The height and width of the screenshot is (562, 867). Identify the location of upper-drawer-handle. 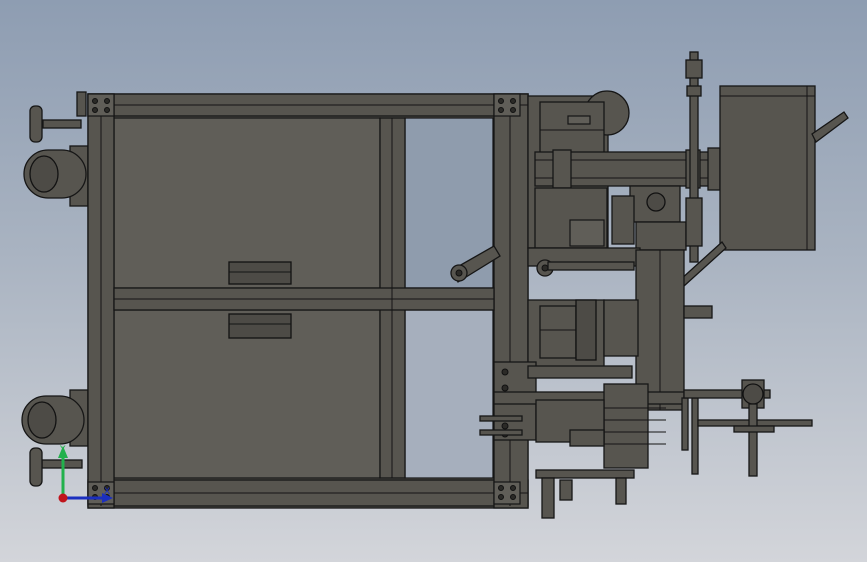
(260, 273).